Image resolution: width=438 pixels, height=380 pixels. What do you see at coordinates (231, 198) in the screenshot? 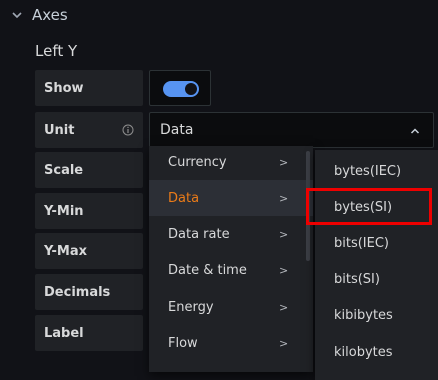
I see `menu-item-data: Data >` at bounding box center [231, 198].